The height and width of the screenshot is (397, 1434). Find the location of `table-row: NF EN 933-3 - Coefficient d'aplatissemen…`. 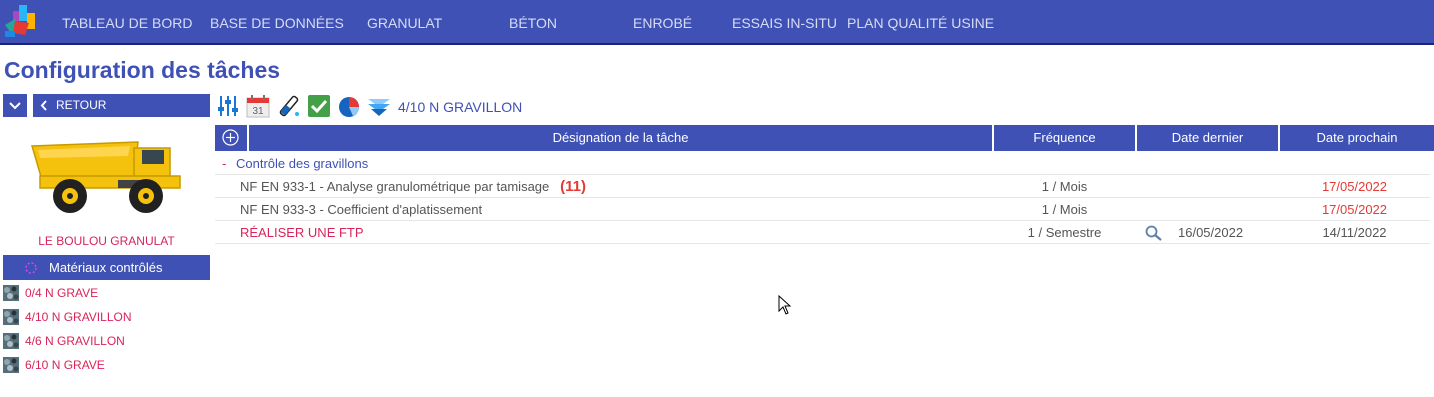

table-row: NF EN 933-3 - Coefficient d'aplatissemen… is located at coordinates (822, 209).